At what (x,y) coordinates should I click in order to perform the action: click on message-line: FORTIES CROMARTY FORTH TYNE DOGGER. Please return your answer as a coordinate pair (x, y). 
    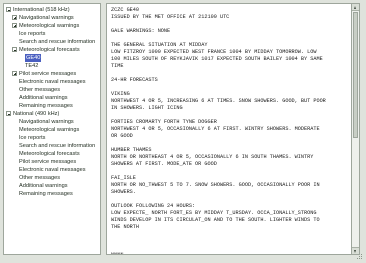
    Looking at the image, I should click on (164, 122).